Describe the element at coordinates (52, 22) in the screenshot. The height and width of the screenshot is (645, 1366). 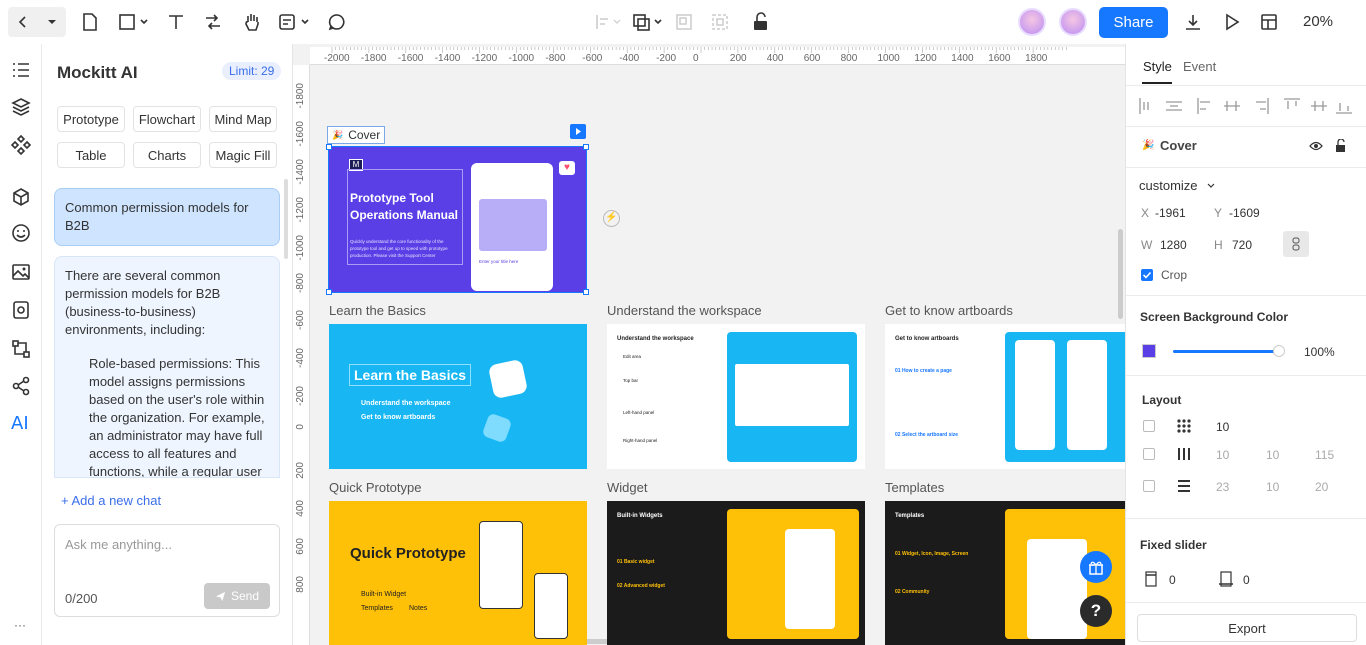
I see `menu-dropdown-button` at that location.